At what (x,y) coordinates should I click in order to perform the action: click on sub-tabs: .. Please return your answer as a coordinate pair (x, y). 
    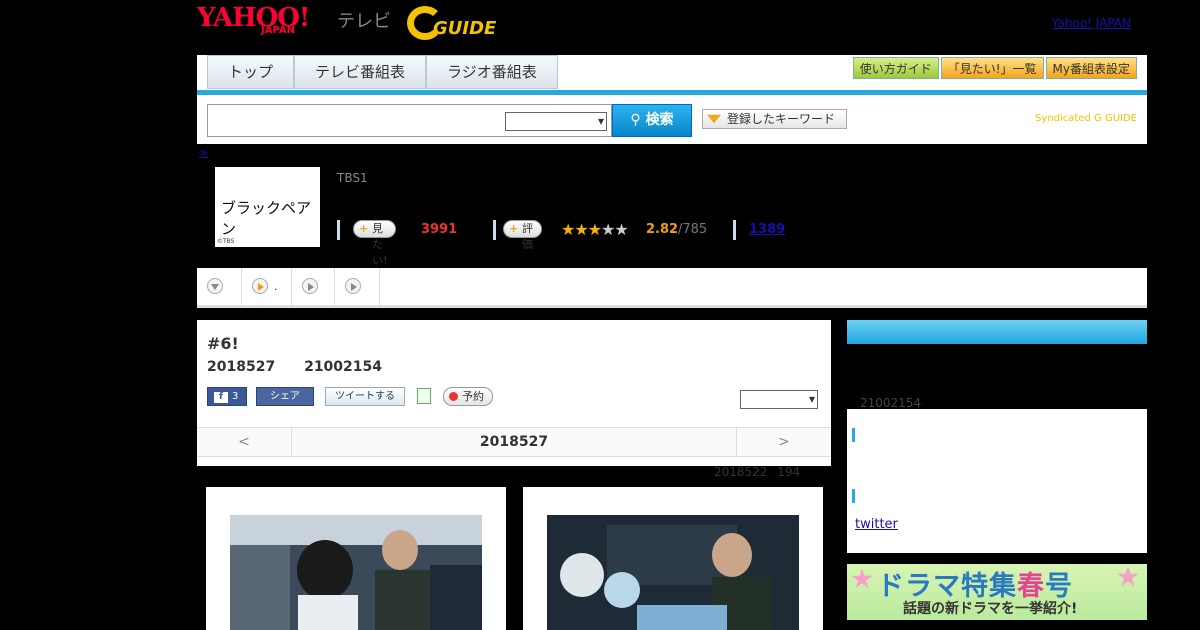
    Looking at the image, I should click on (672, 288).